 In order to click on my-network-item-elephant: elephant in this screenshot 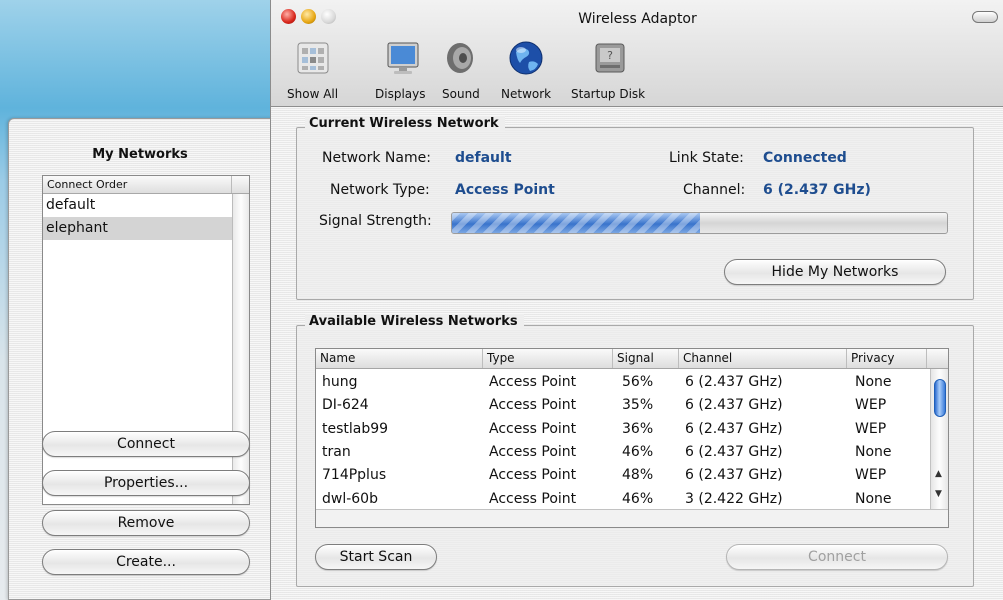, I will do `click(137, 228)`.